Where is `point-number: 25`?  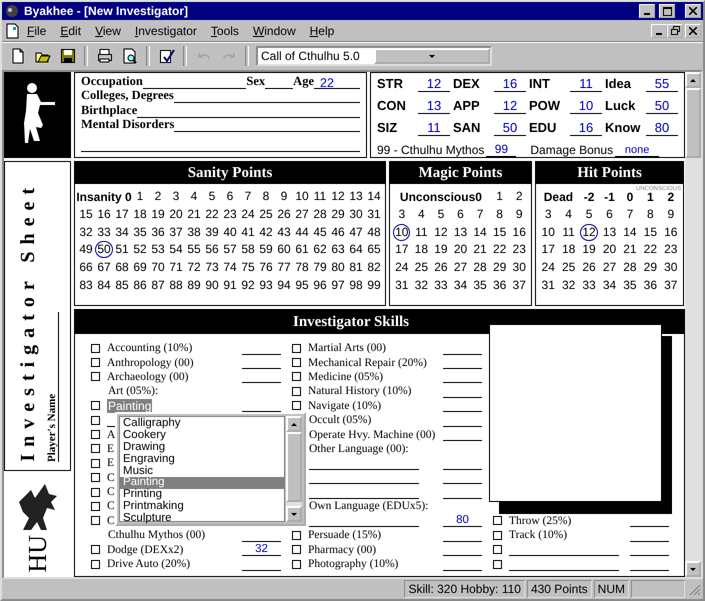
point-number: 25 is located at coordinates (421, 267).